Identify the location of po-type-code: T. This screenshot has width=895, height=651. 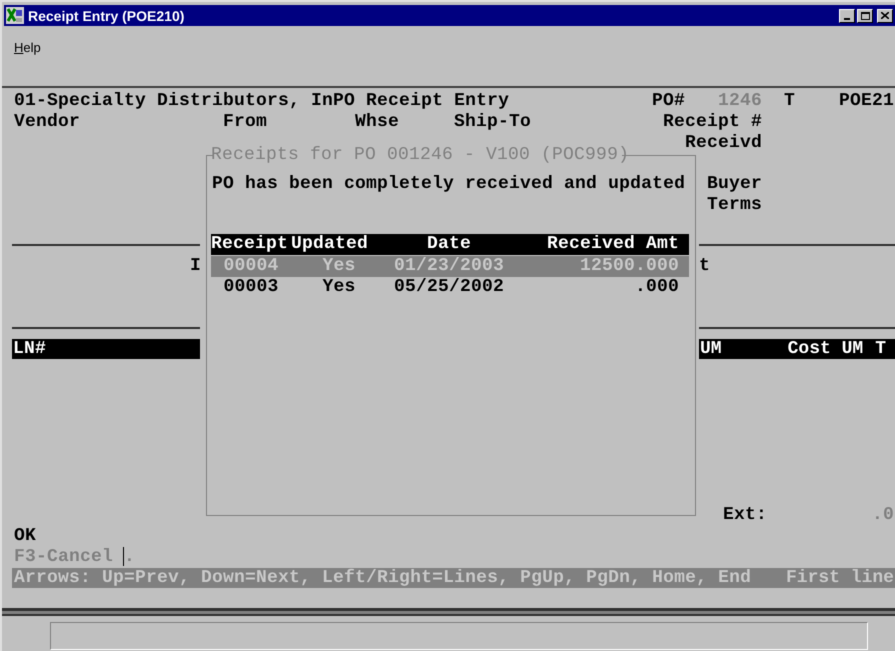
(790, 101).